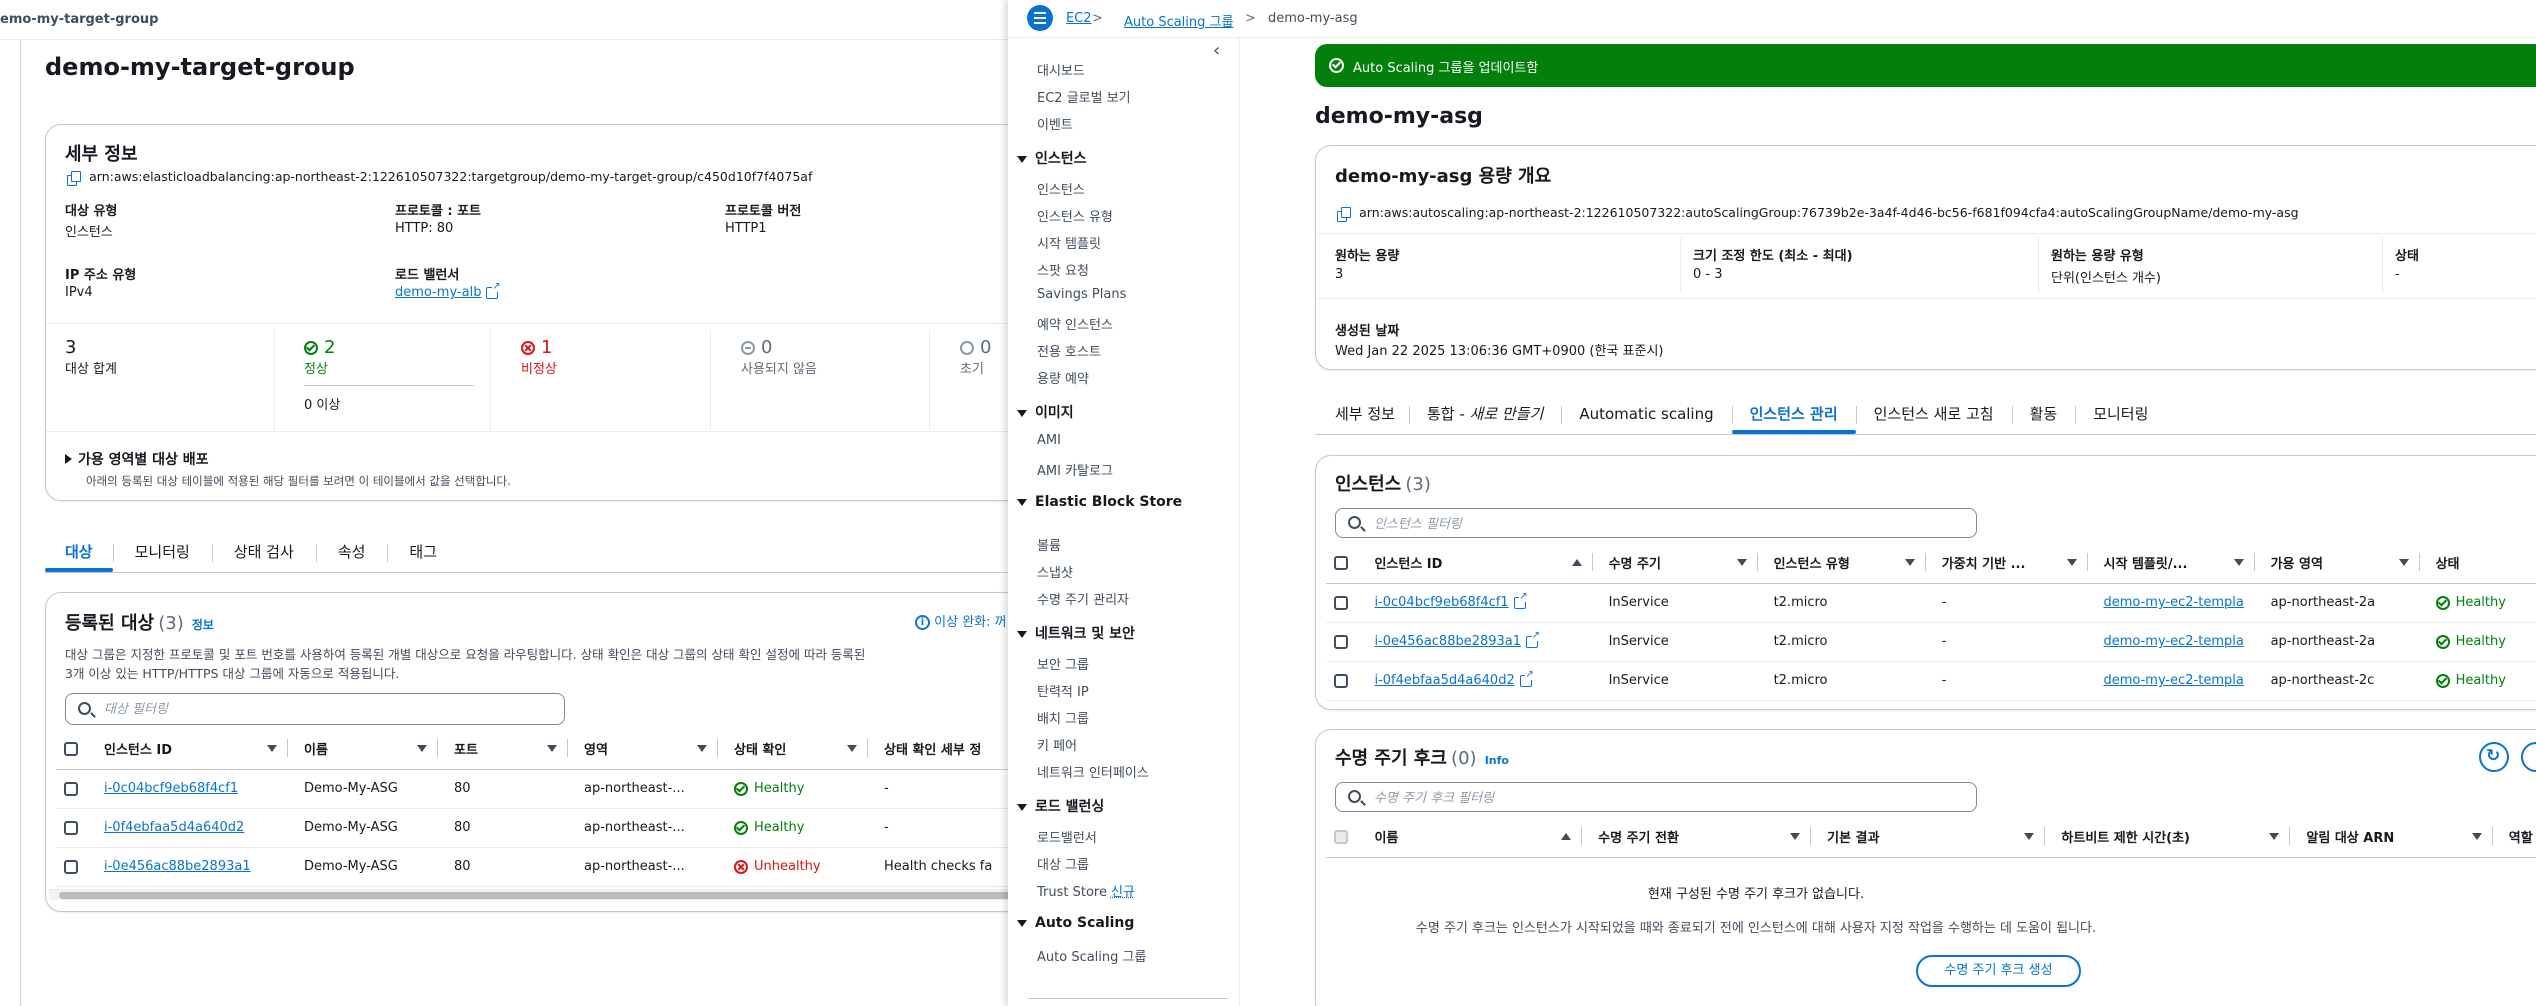 The image size is (2536, 1006). Describe the element at coordinates (2399, 837) in the screenshot. I see `col-notification-arn: 알림 대상 ARN` at that location.